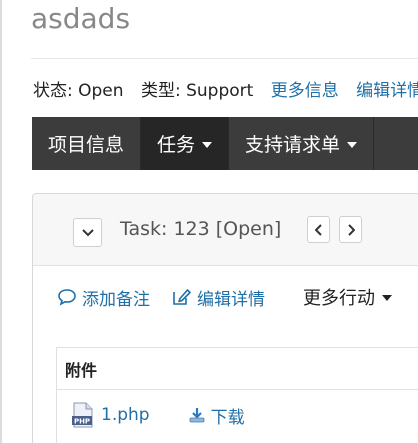  I want to click on previous-task-button, so click(318, 229).